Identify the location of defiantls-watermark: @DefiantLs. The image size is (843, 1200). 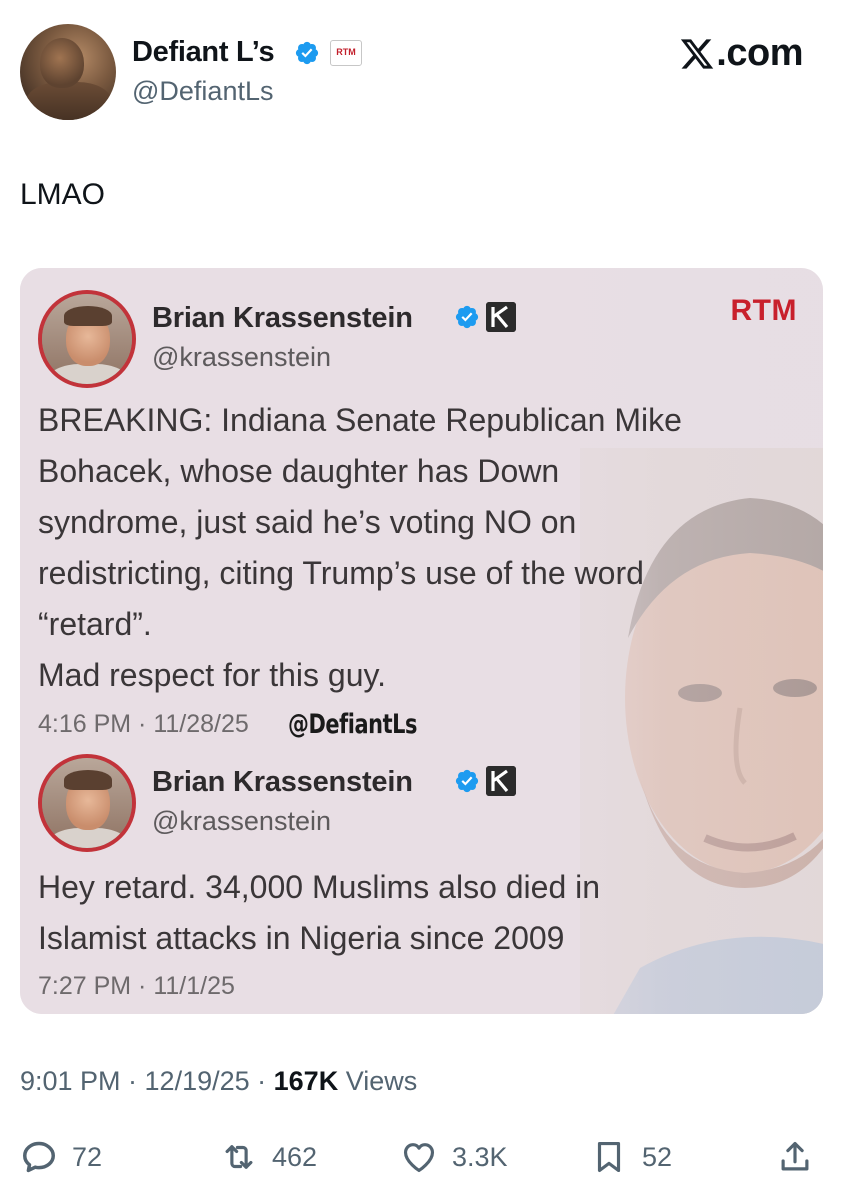
(353, 724).